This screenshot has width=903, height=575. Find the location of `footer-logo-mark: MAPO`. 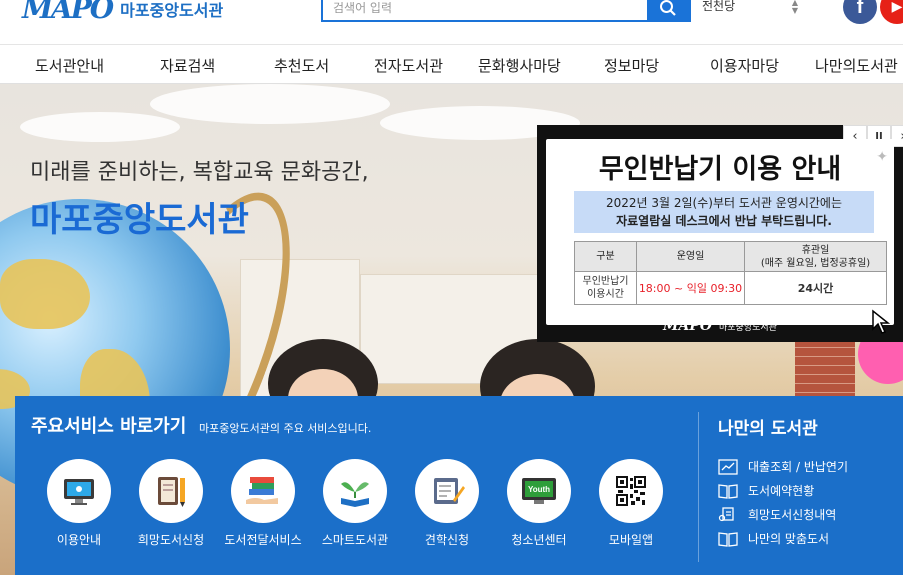

footer-logo-mark: MAPO is located at coordinates (688, 326).